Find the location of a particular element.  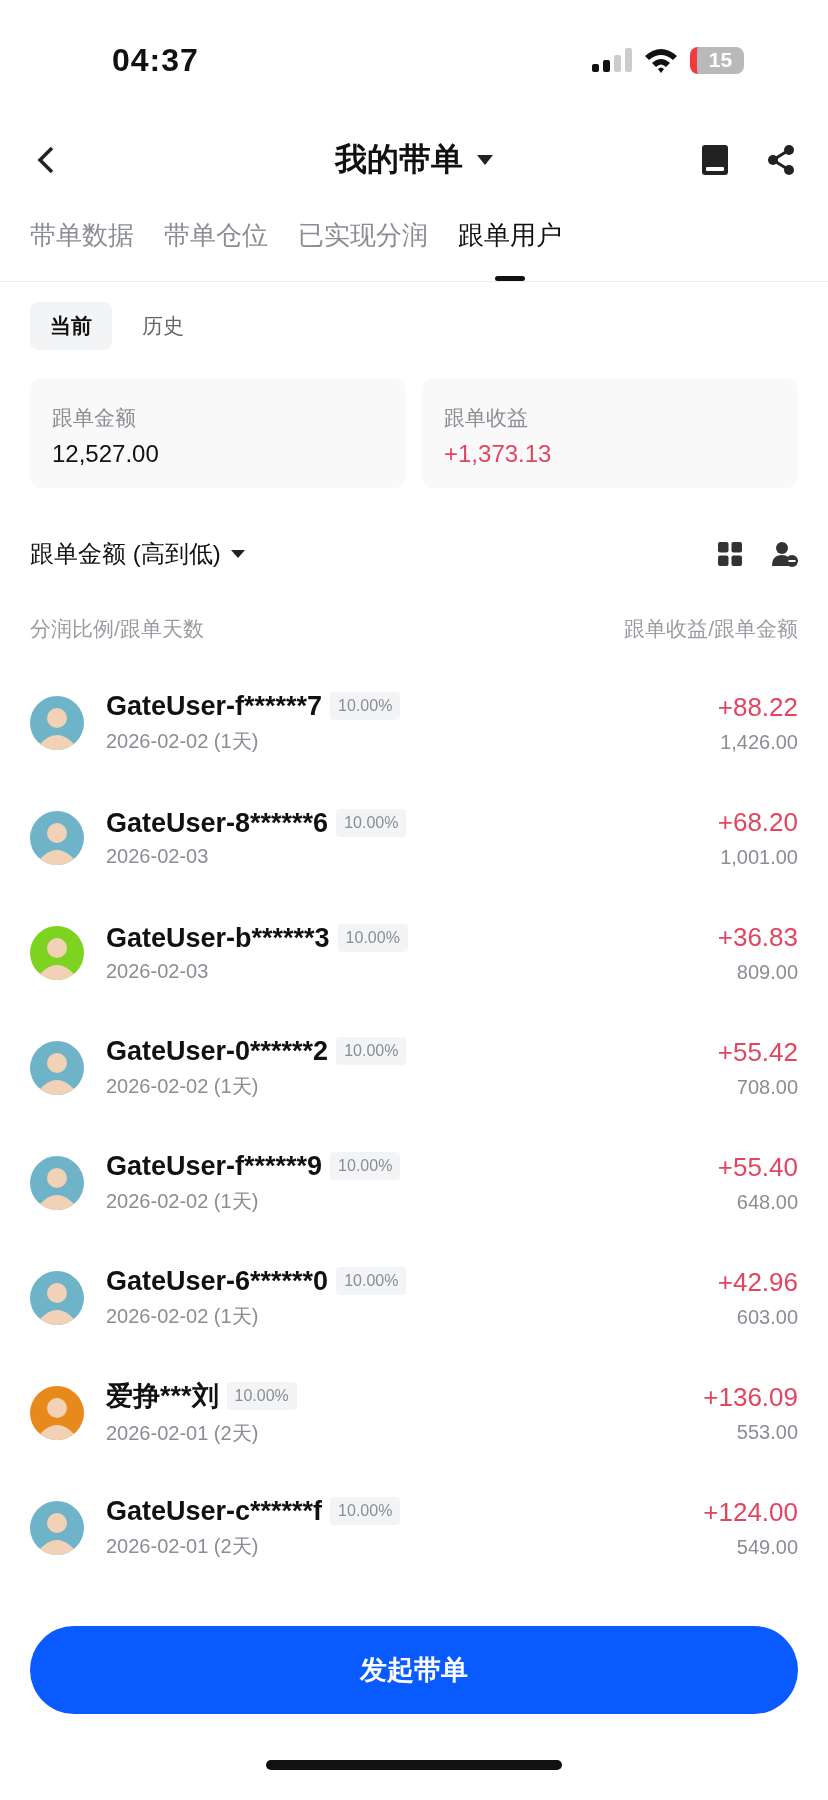

user-name: GateUser-b******3 is located at coordinates (218, 938).